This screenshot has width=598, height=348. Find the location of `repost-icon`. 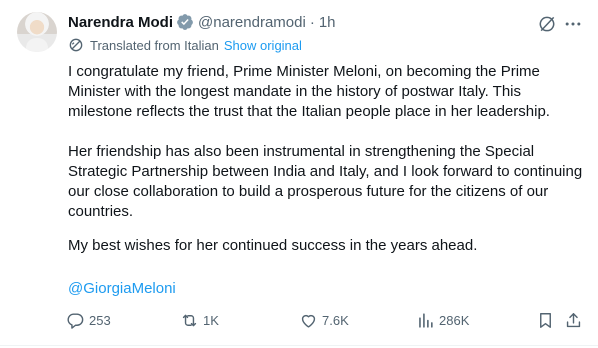

repost-icon is located at coordinates (189, 320).